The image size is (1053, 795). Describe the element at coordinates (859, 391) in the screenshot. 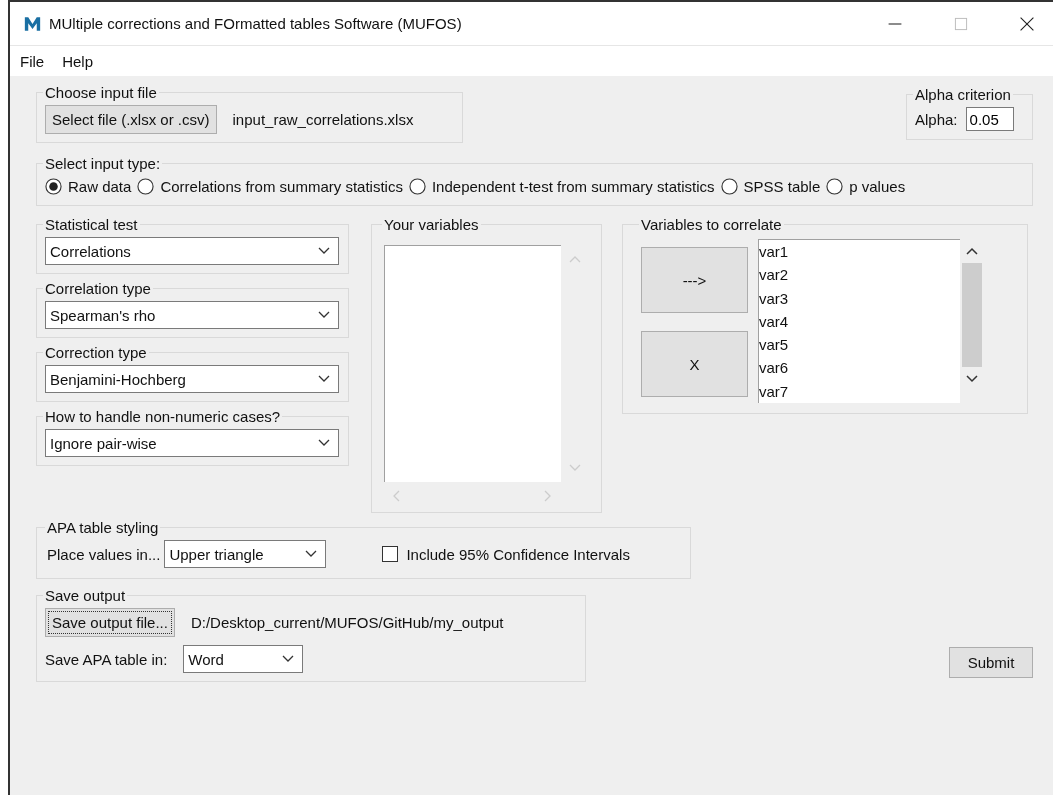

I see `list-item: var7` at that location.